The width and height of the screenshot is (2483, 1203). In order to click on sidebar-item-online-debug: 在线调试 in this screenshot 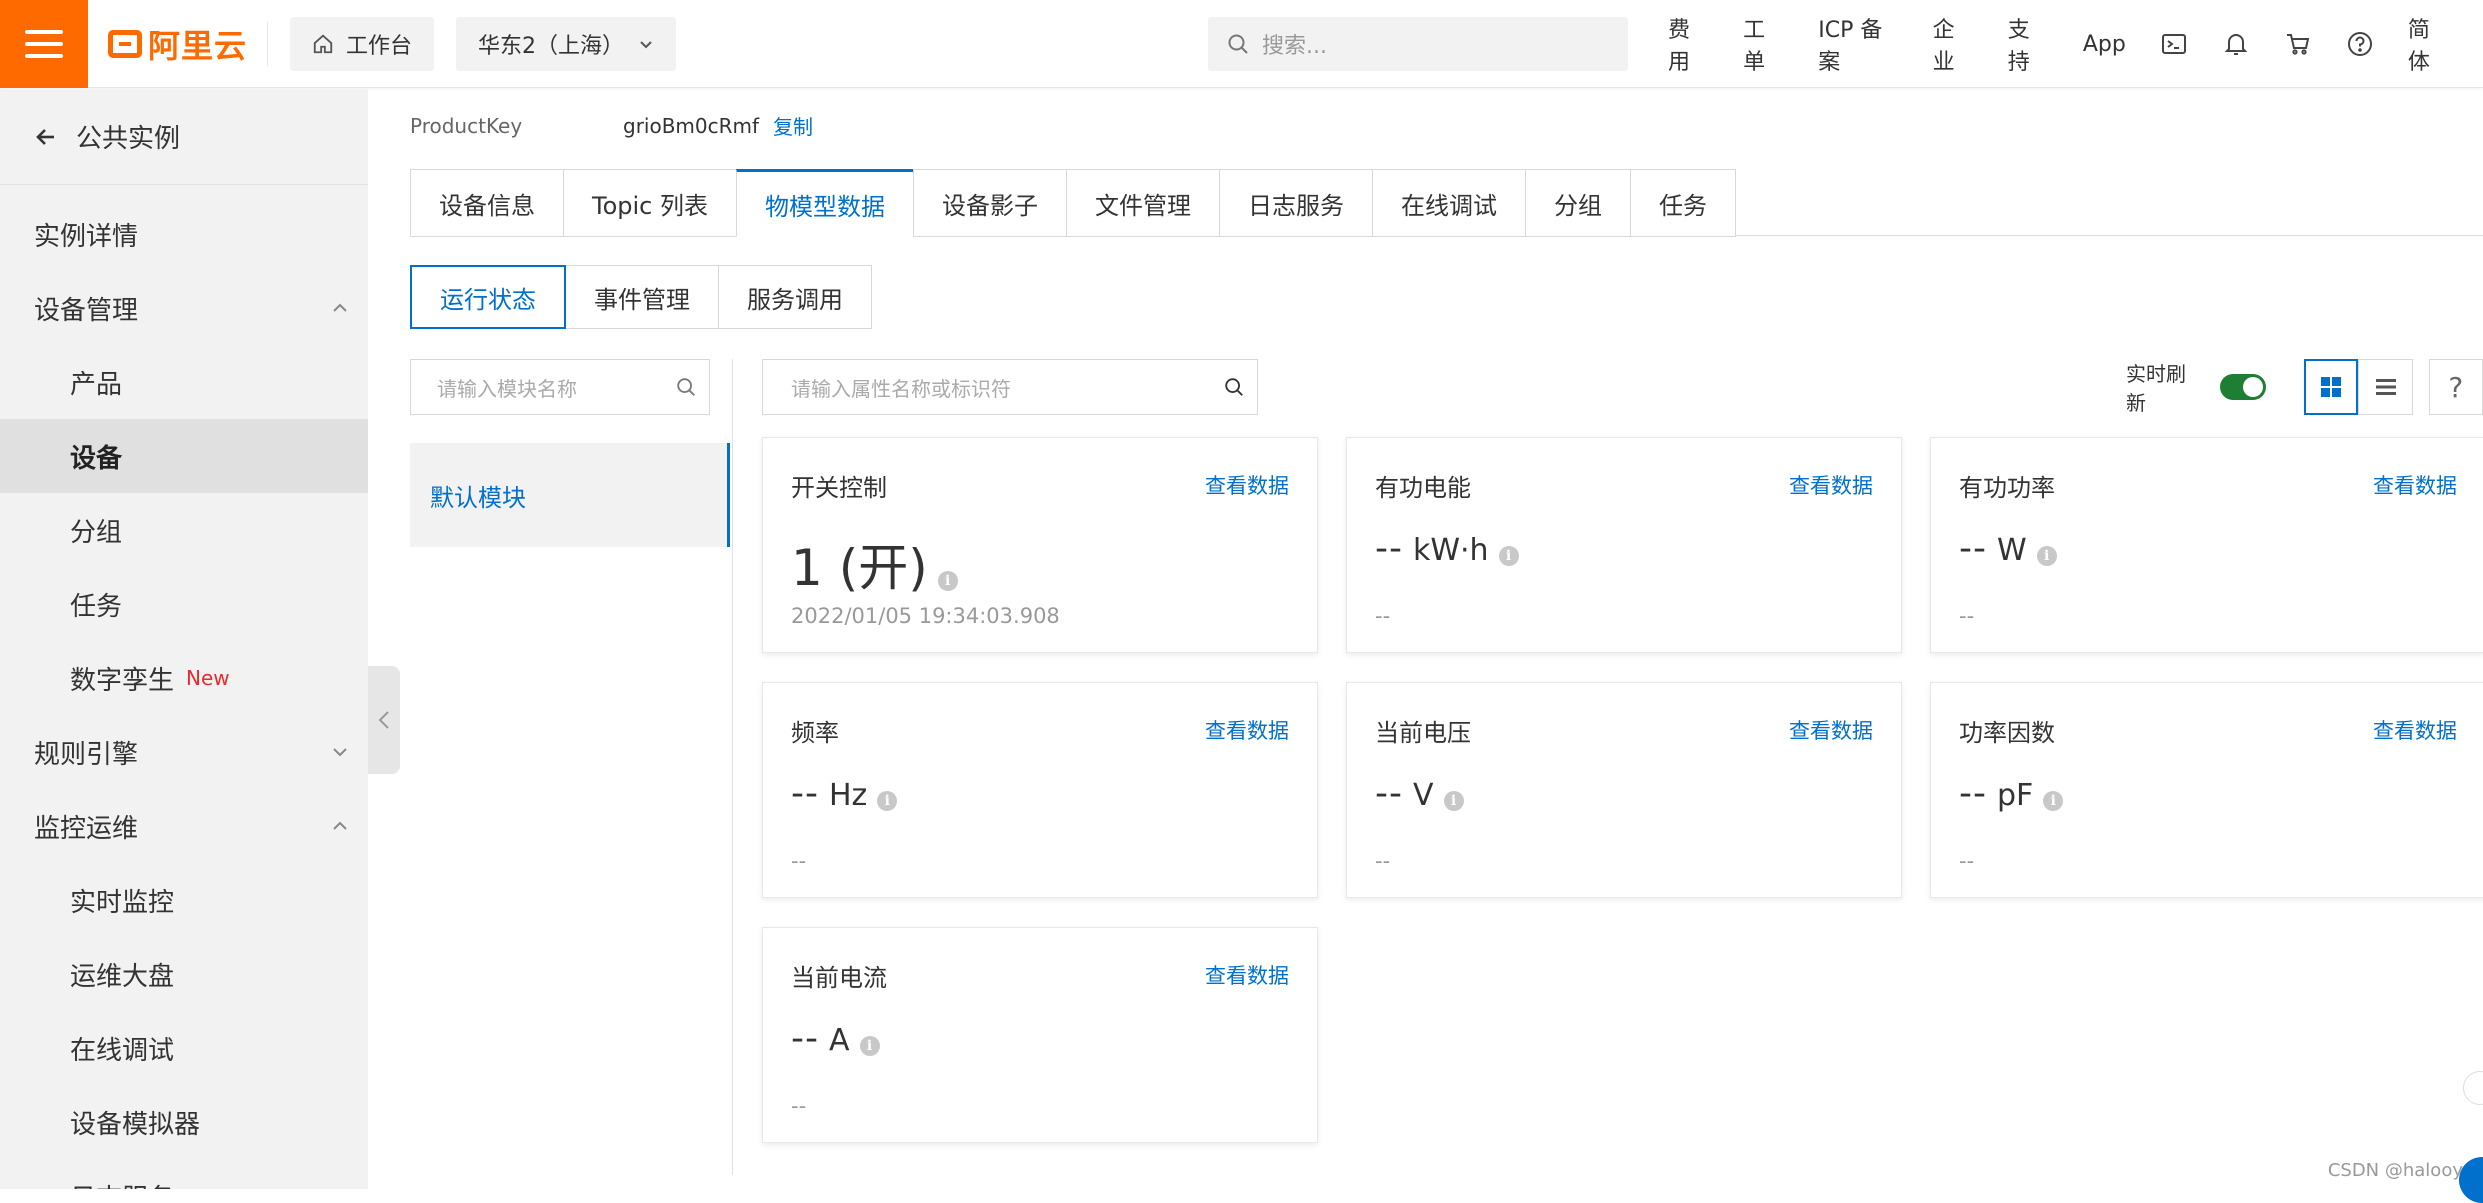, I will do `click(184, 1048)`.